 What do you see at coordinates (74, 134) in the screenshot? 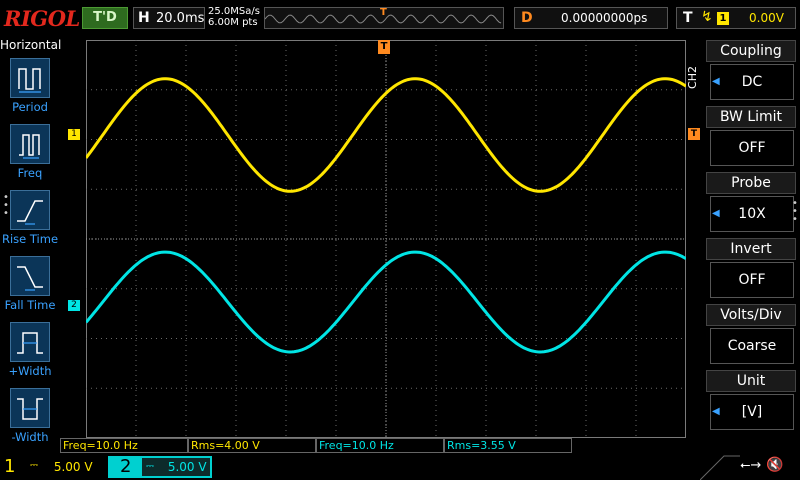
I see `ch1-offset-marker: 1` at bounding box center [74, 134].